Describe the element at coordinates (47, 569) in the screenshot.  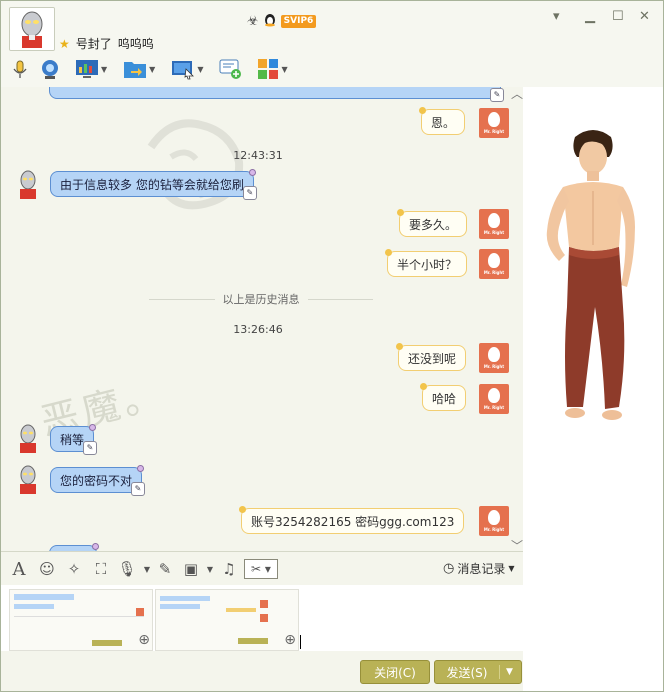
I see `emoji-icon: ☺` at that location.